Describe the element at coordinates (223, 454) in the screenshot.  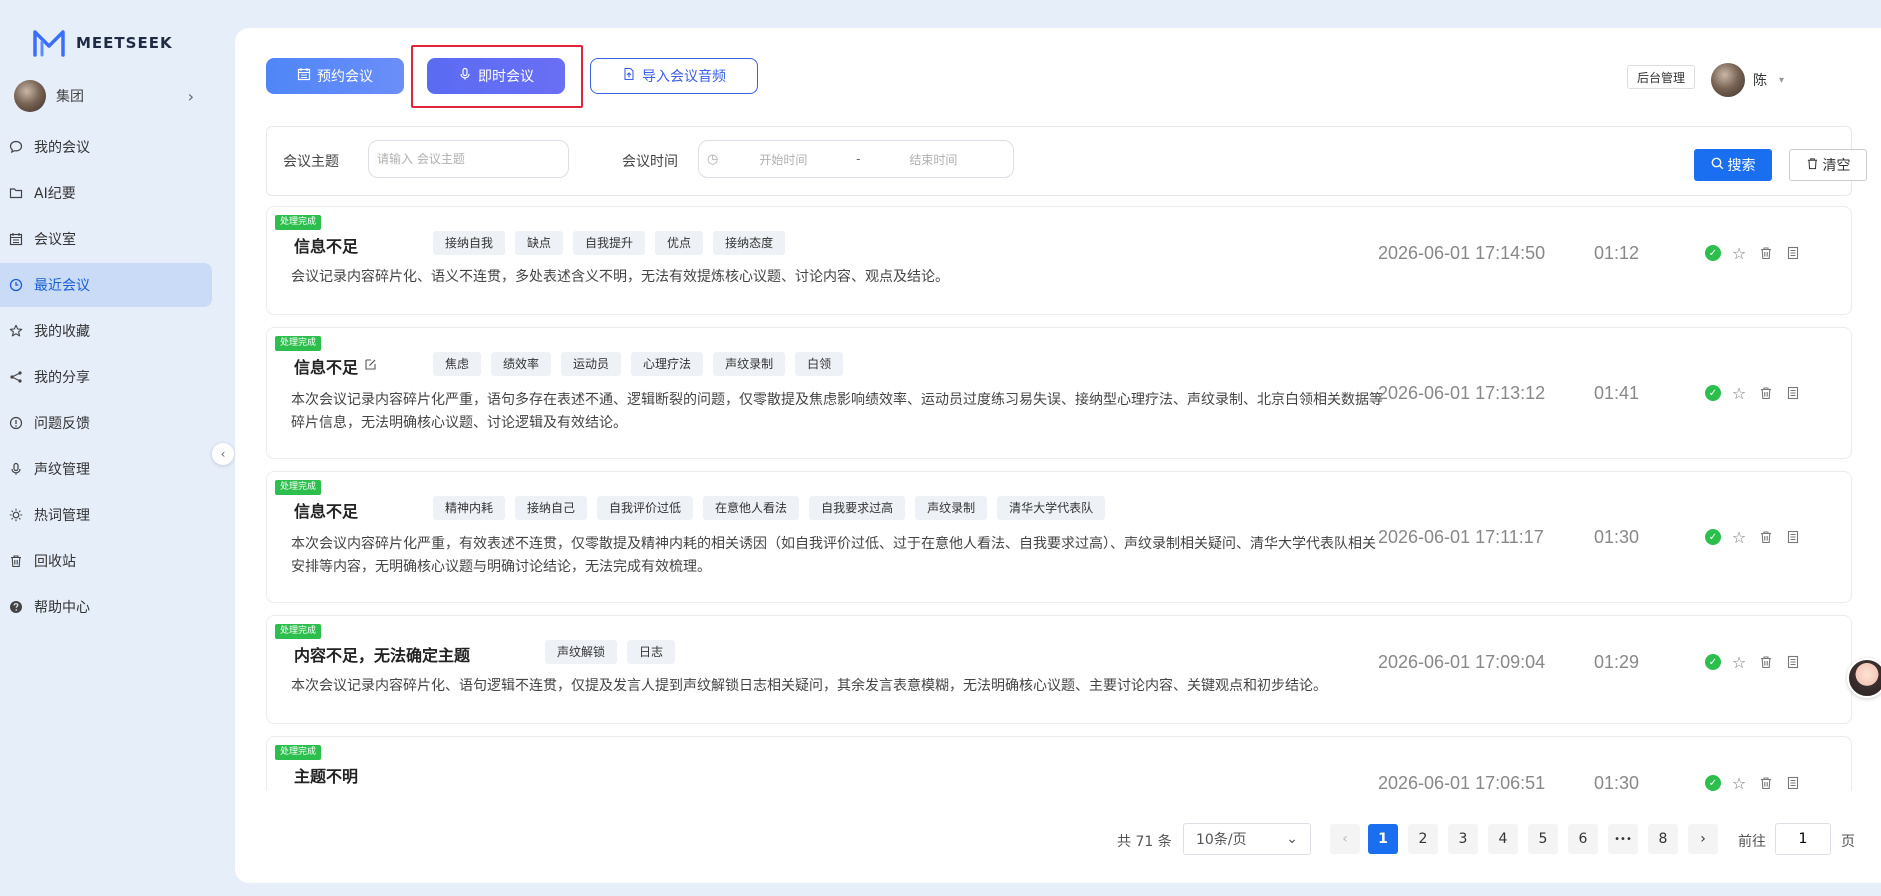
I see `collapse-sidebar-button: ‹` at that location.